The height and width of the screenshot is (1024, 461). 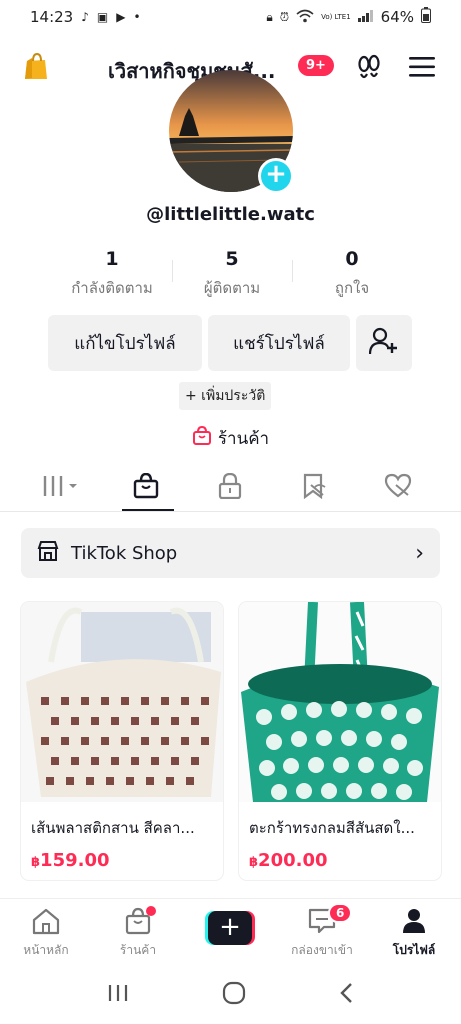 What do you see at coordinates (138, 950) in the screenshot?
I see `nav-shop-label: ร้านค้า` at bounding box center [138, 950].